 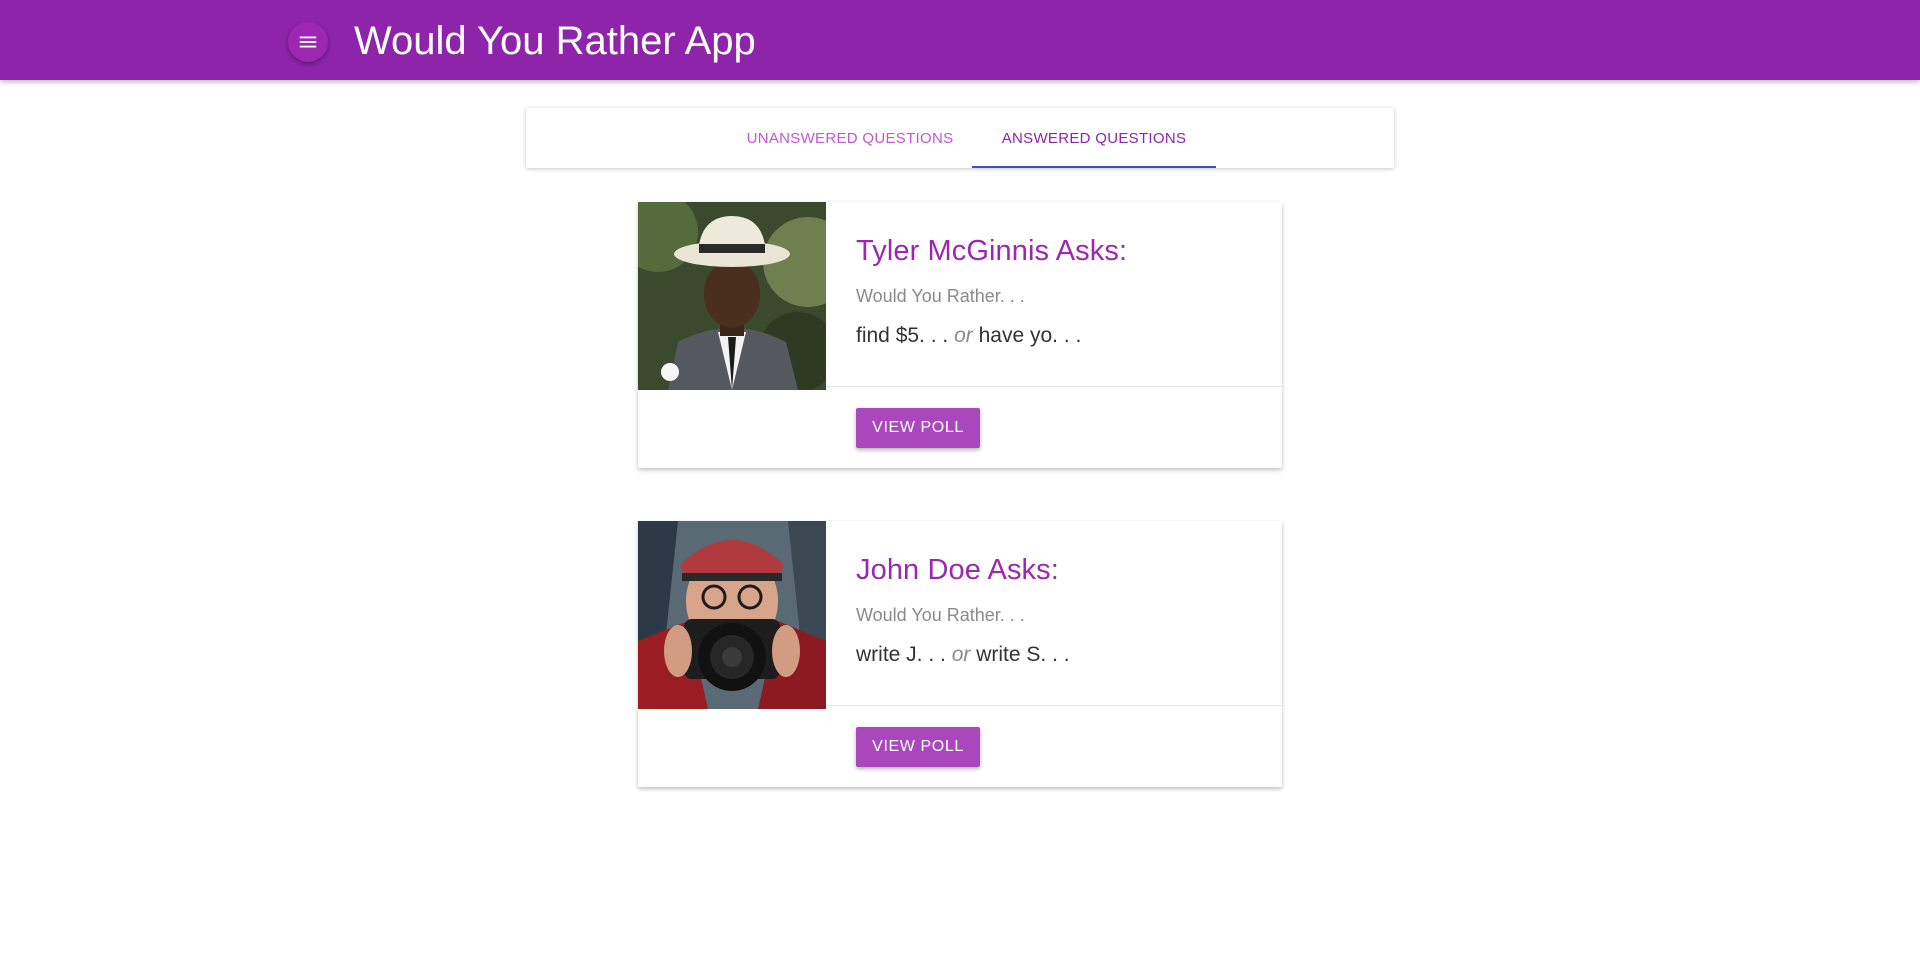 I want to click on option-two: write S. . ., so click(x=1023, y=654).